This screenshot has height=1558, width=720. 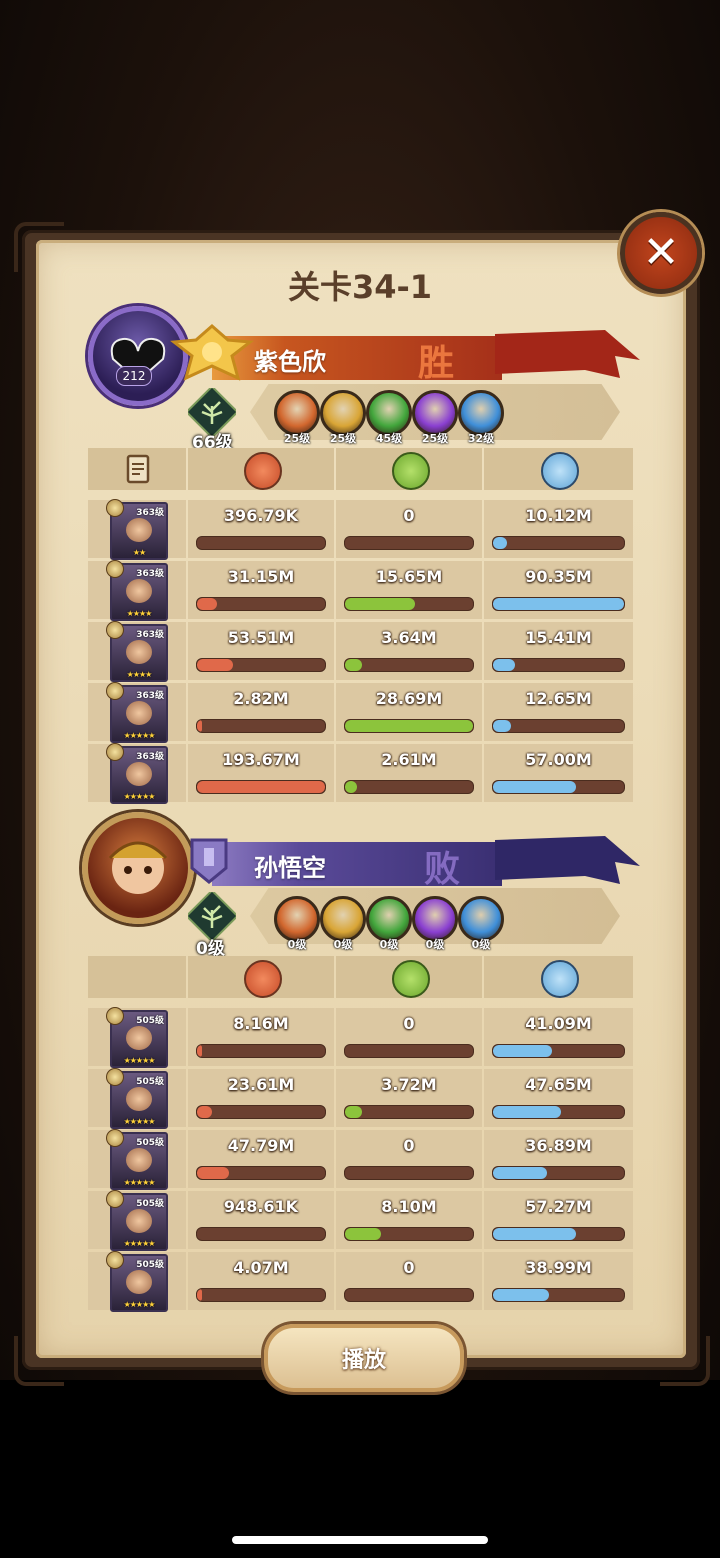 What do you see at coordinates (409, 698) in the screenshot?
I see `heal-value: 28.69M` at bounding box center [409, 698].